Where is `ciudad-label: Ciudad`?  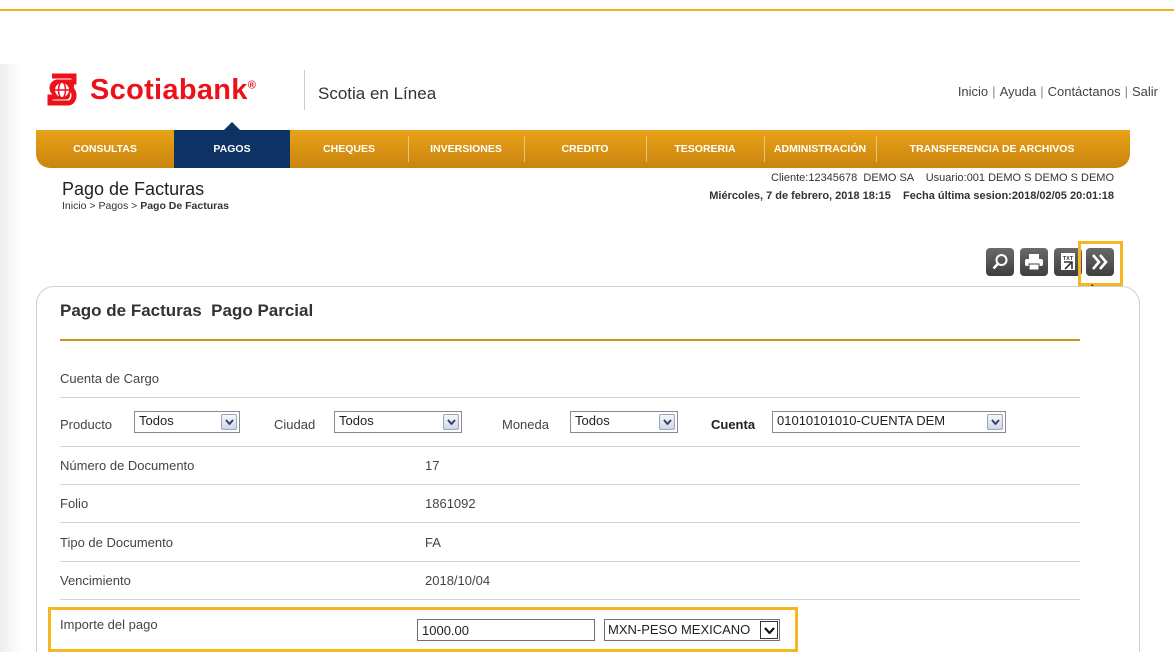
ciudad-label: Ciudad is located at coordinates (295, 424).